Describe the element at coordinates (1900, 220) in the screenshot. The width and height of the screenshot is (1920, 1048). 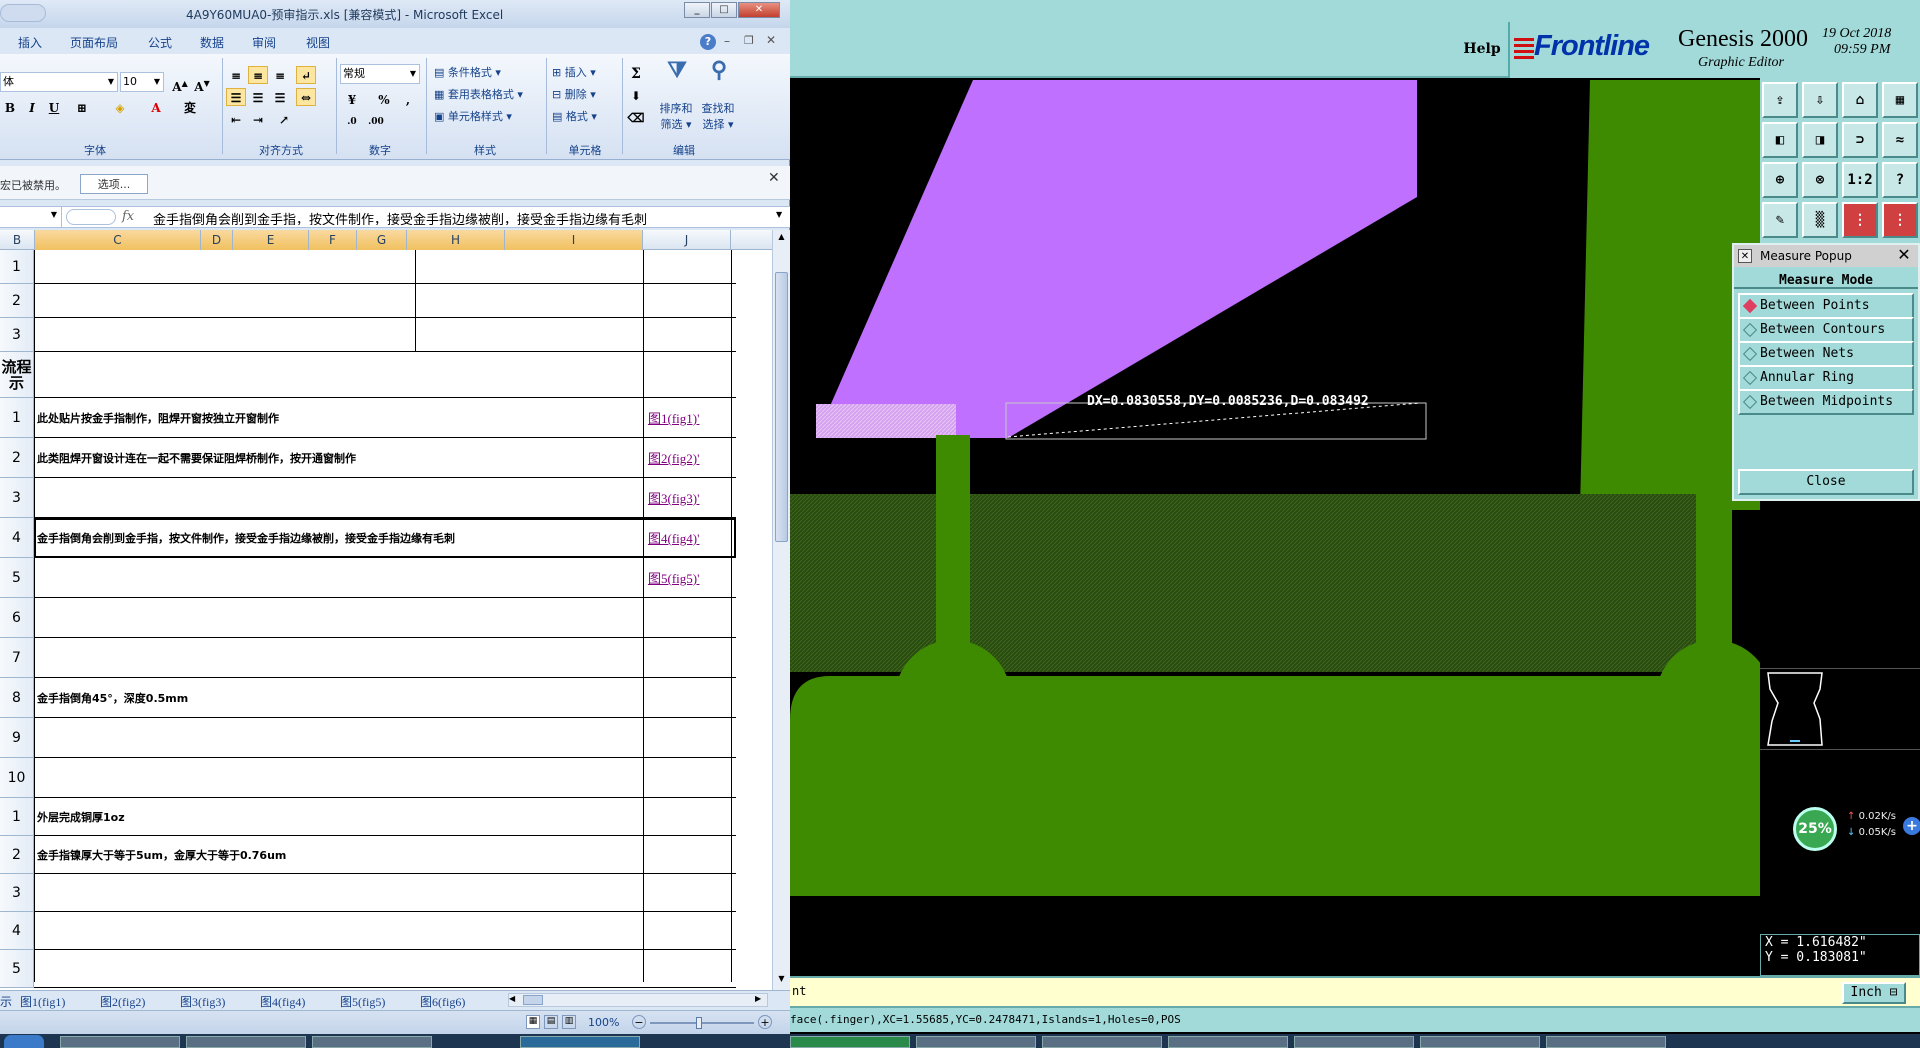
I see `layers-icon: ⋮` at that location.